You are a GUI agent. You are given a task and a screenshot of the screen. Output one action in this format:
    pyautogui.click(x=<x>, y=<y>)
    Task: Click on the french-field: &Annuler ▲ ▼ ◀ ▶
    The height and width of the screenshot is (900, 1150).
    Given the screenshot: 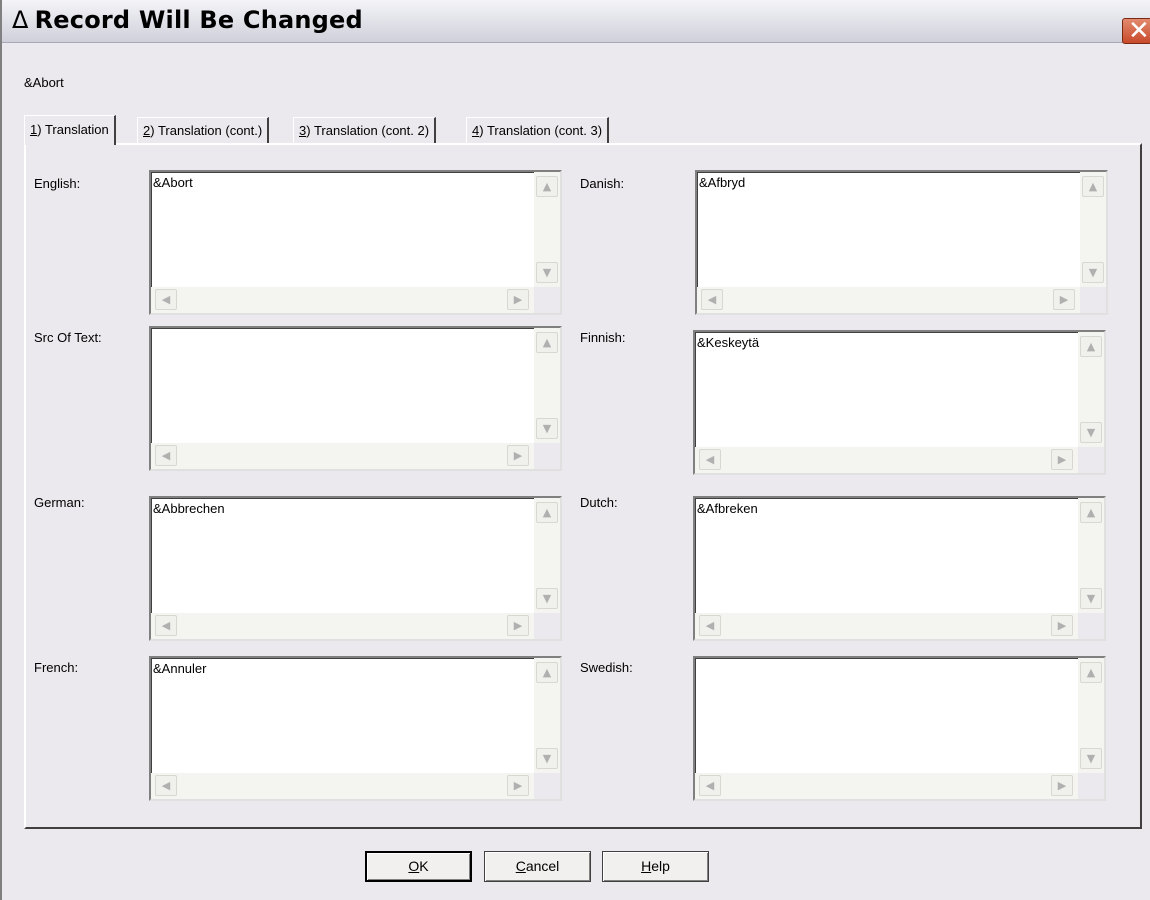 What is the action you would take?
    pyautogui.click(x=355, y=728)
    